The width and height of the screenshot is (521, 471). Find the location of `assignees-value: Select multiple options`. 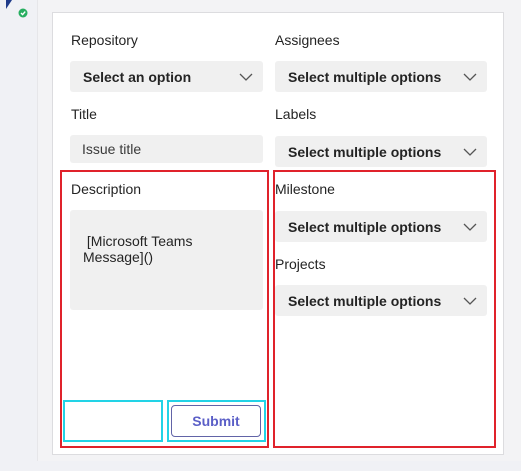

assignees-value: Select multiple options is located at coordinates (365, 76).